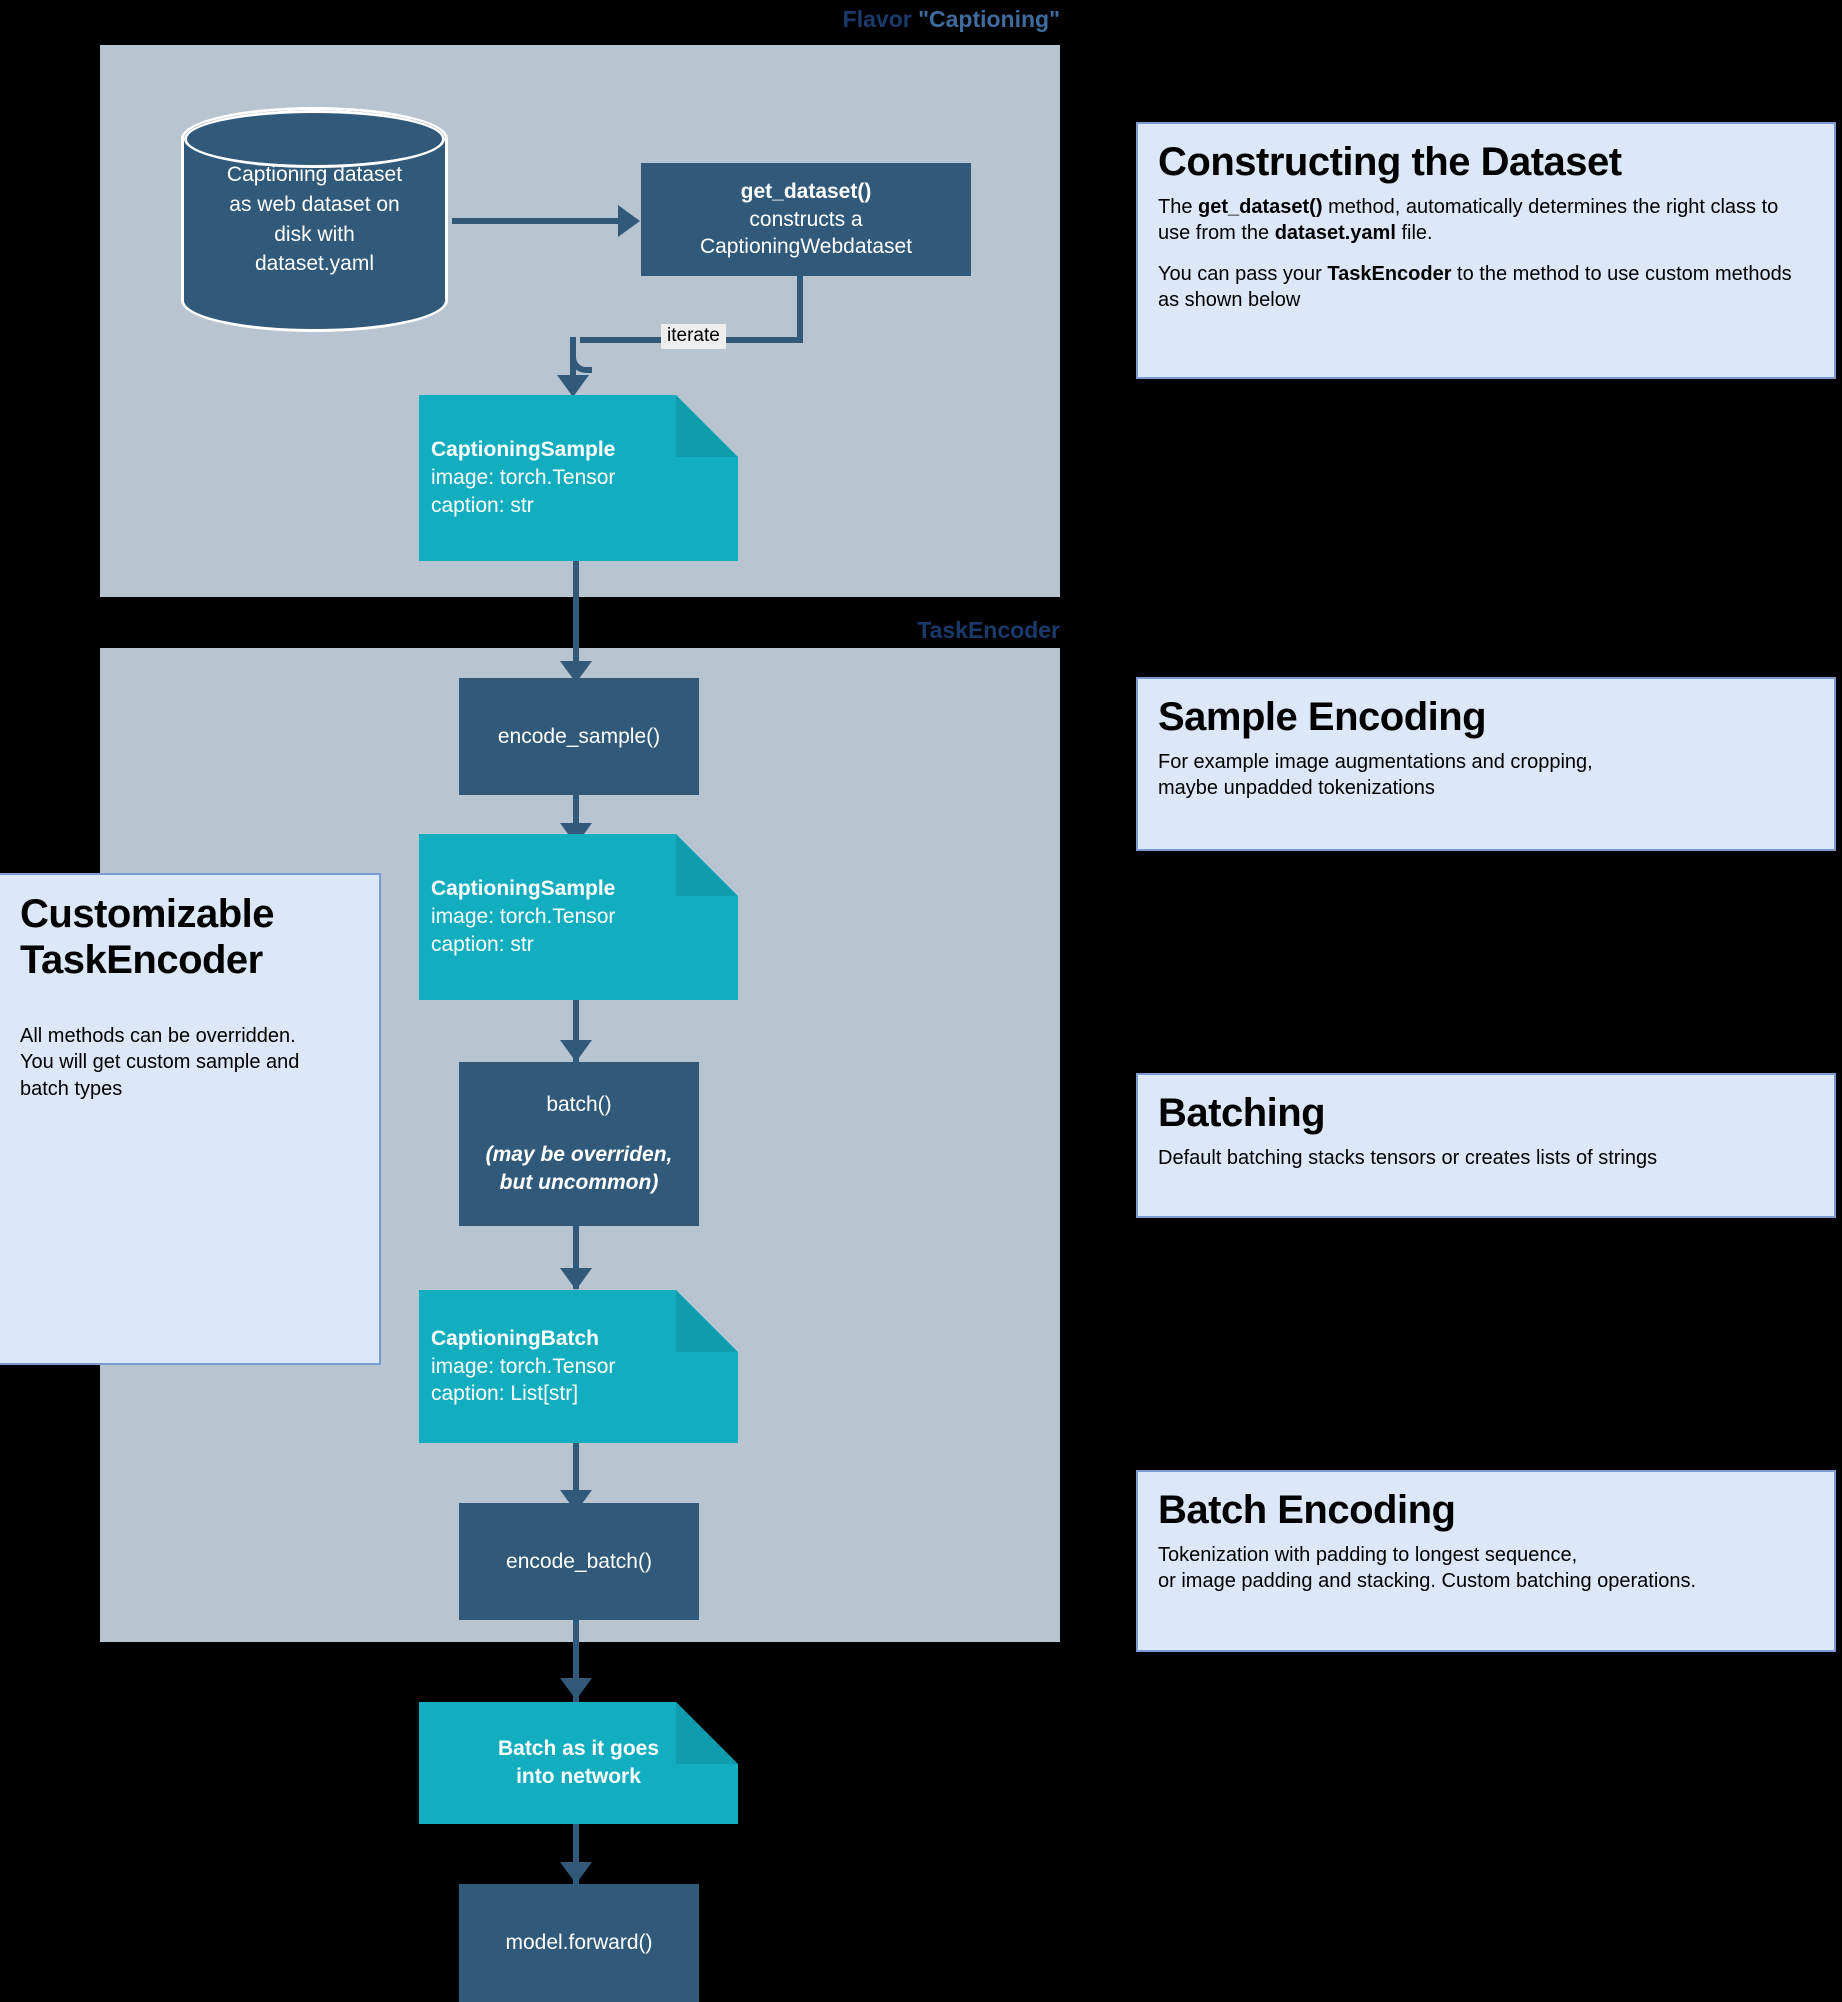  I want to click on se-body-line-2: maybe unpadded tokenizations, so click(1296, 788).